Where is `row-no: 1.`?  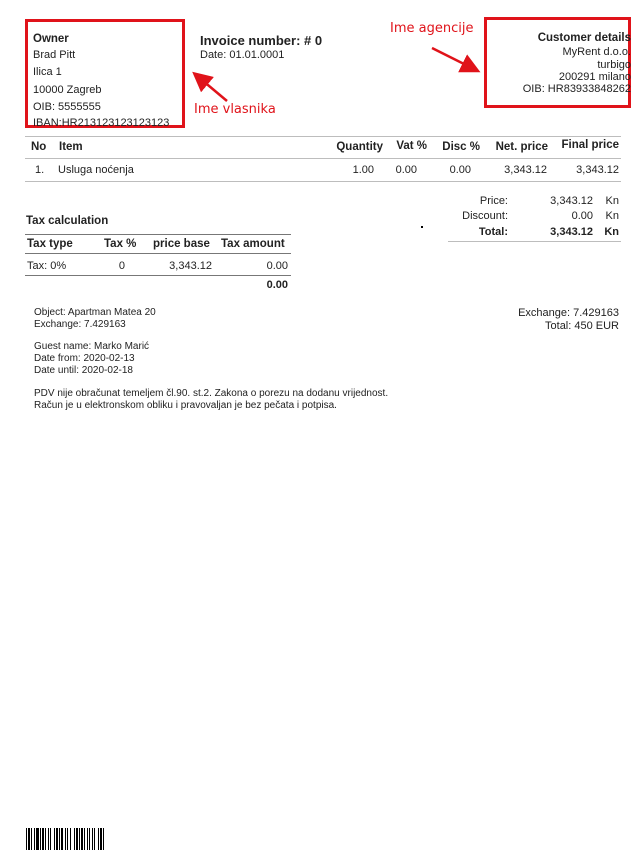 row-no: 1. is located at coordinates (40, 170).